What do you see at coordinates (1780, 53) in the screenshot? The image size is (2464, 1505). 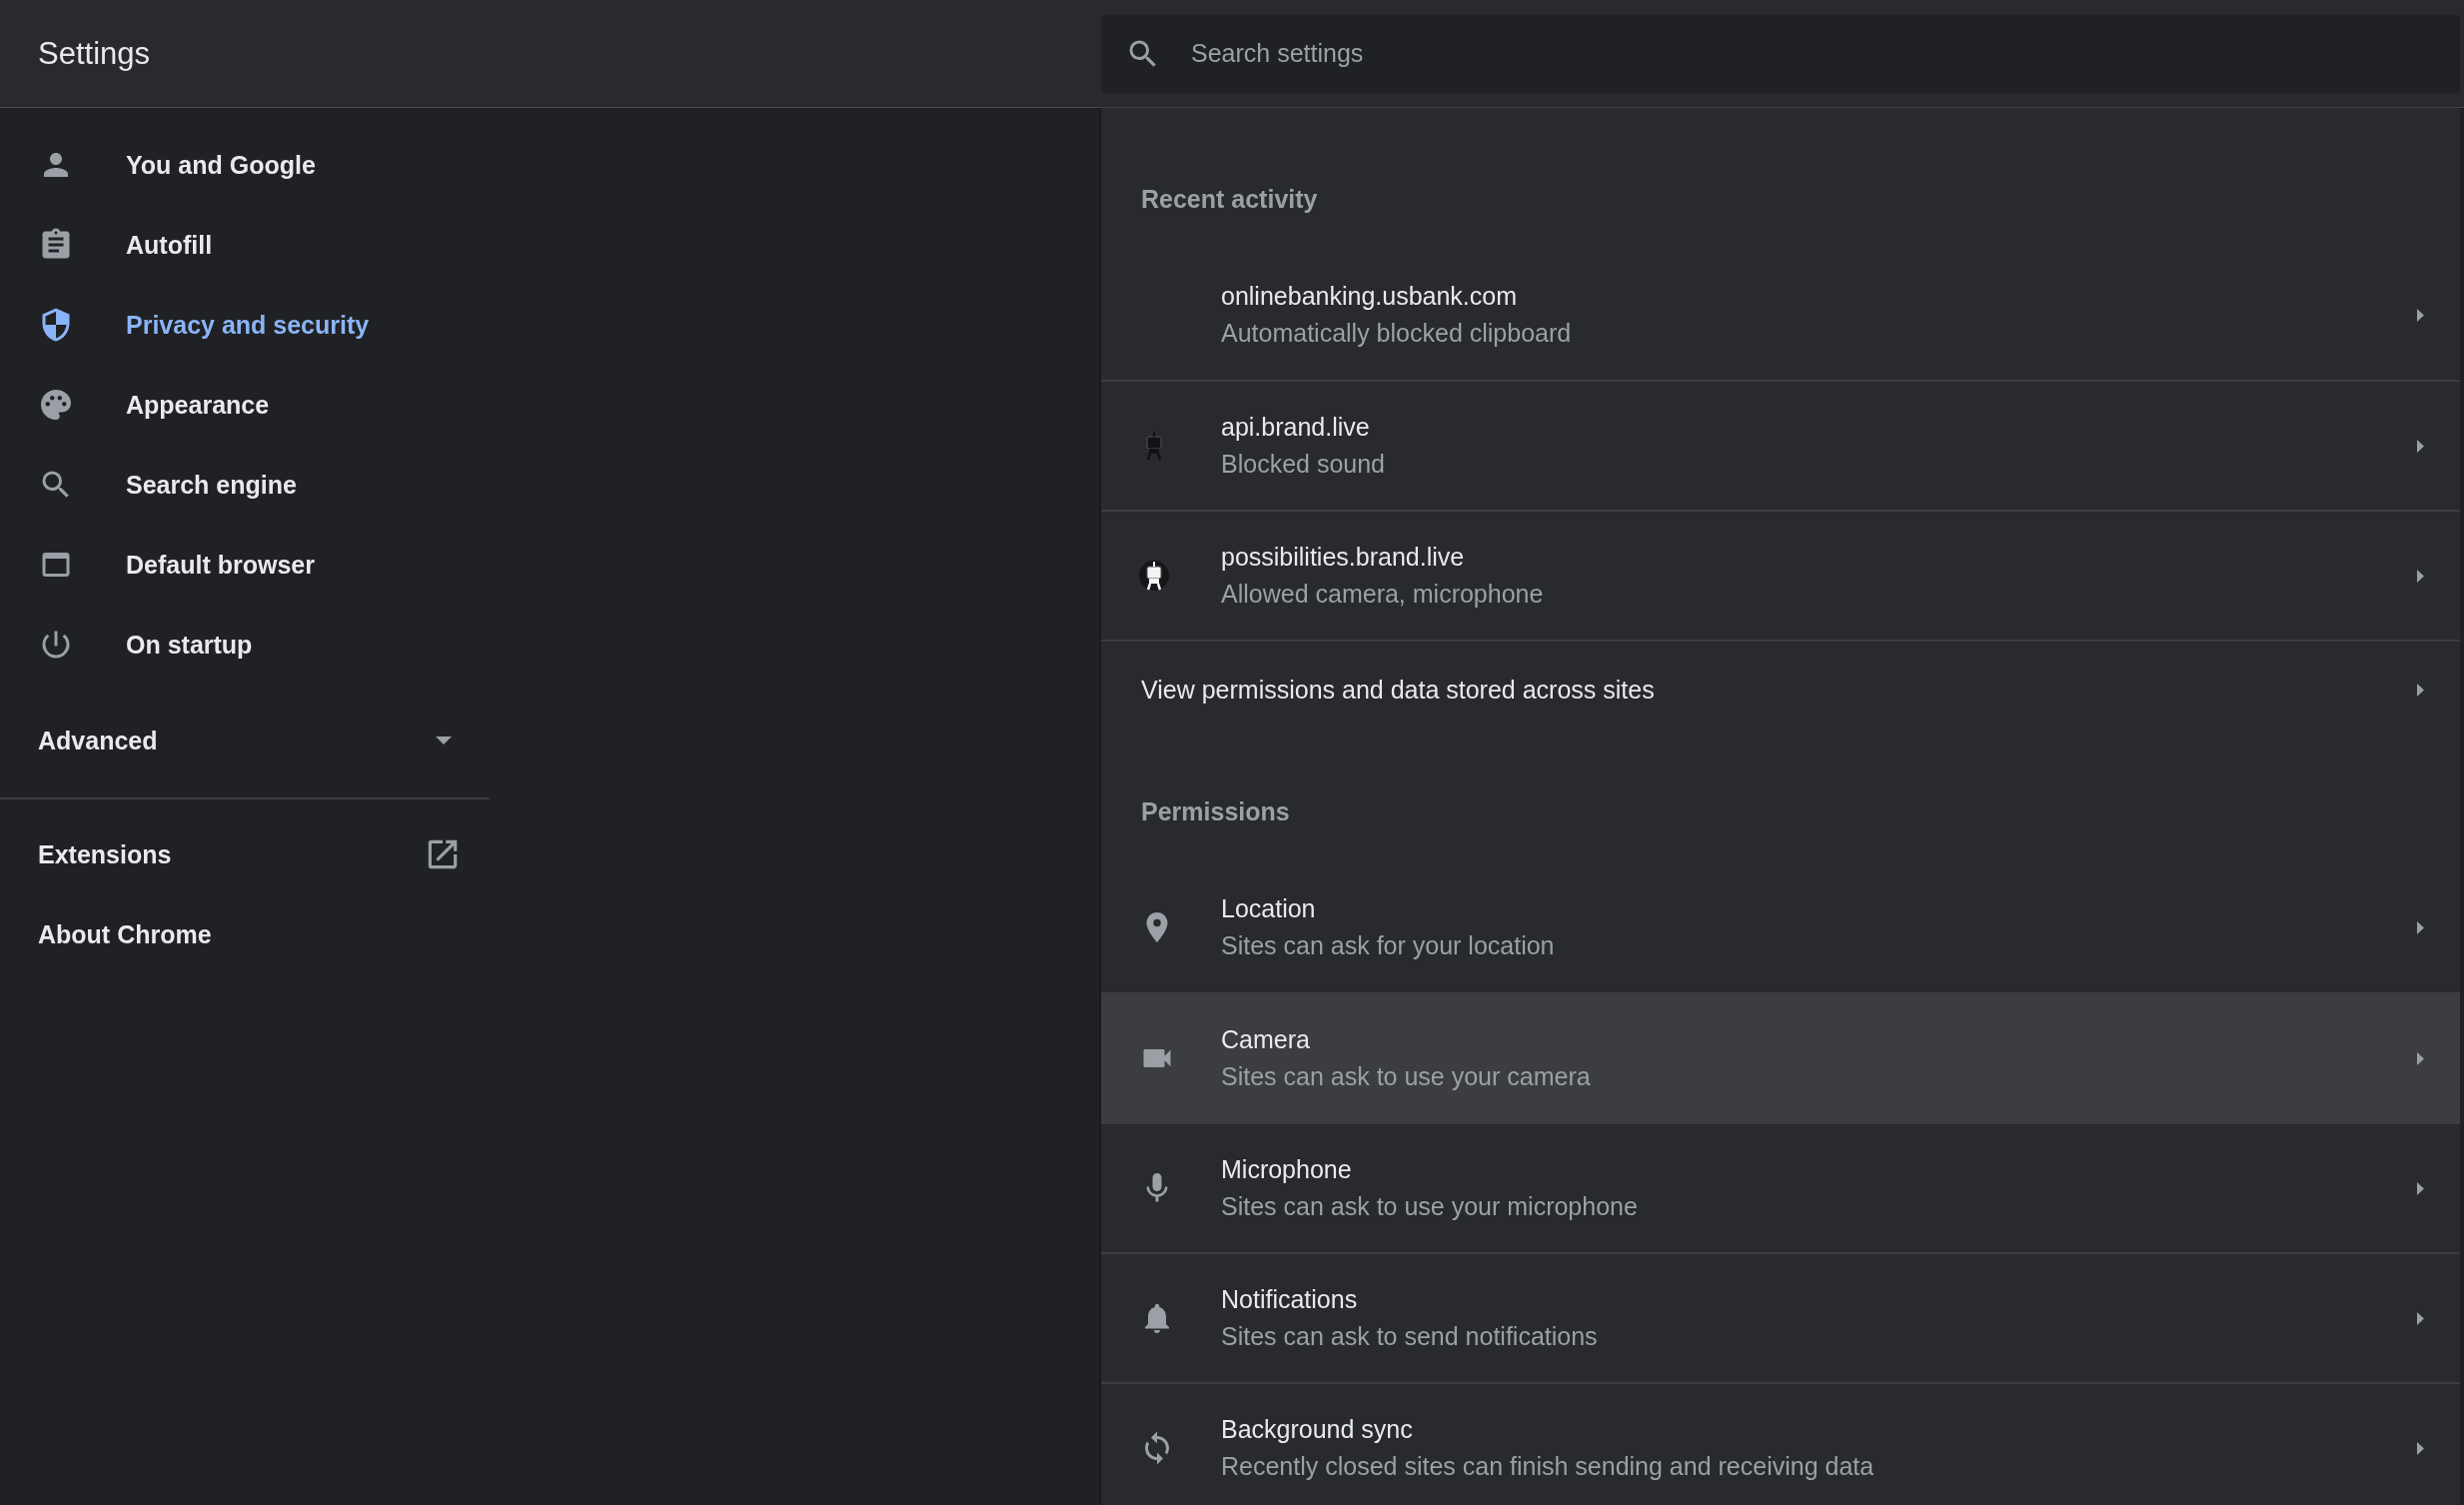 I see `search-field: Search settings` at bounding box center [1780, 53].